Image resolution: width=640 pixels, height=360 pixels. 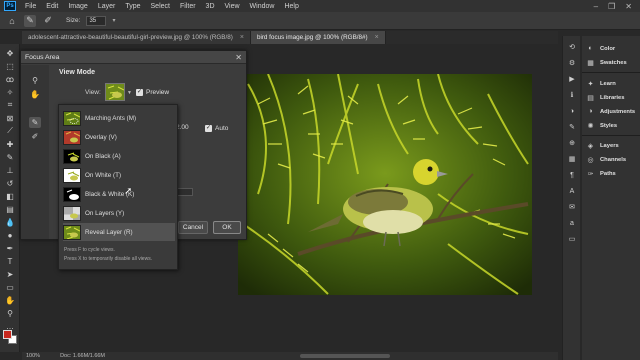 I want to click on size-input: 35, so click(x=96, y=20).